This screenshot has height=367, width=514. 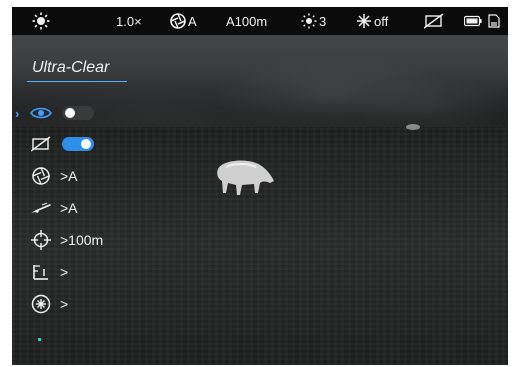 I want to click on display-off-toggle, so click(x=78, y=144).